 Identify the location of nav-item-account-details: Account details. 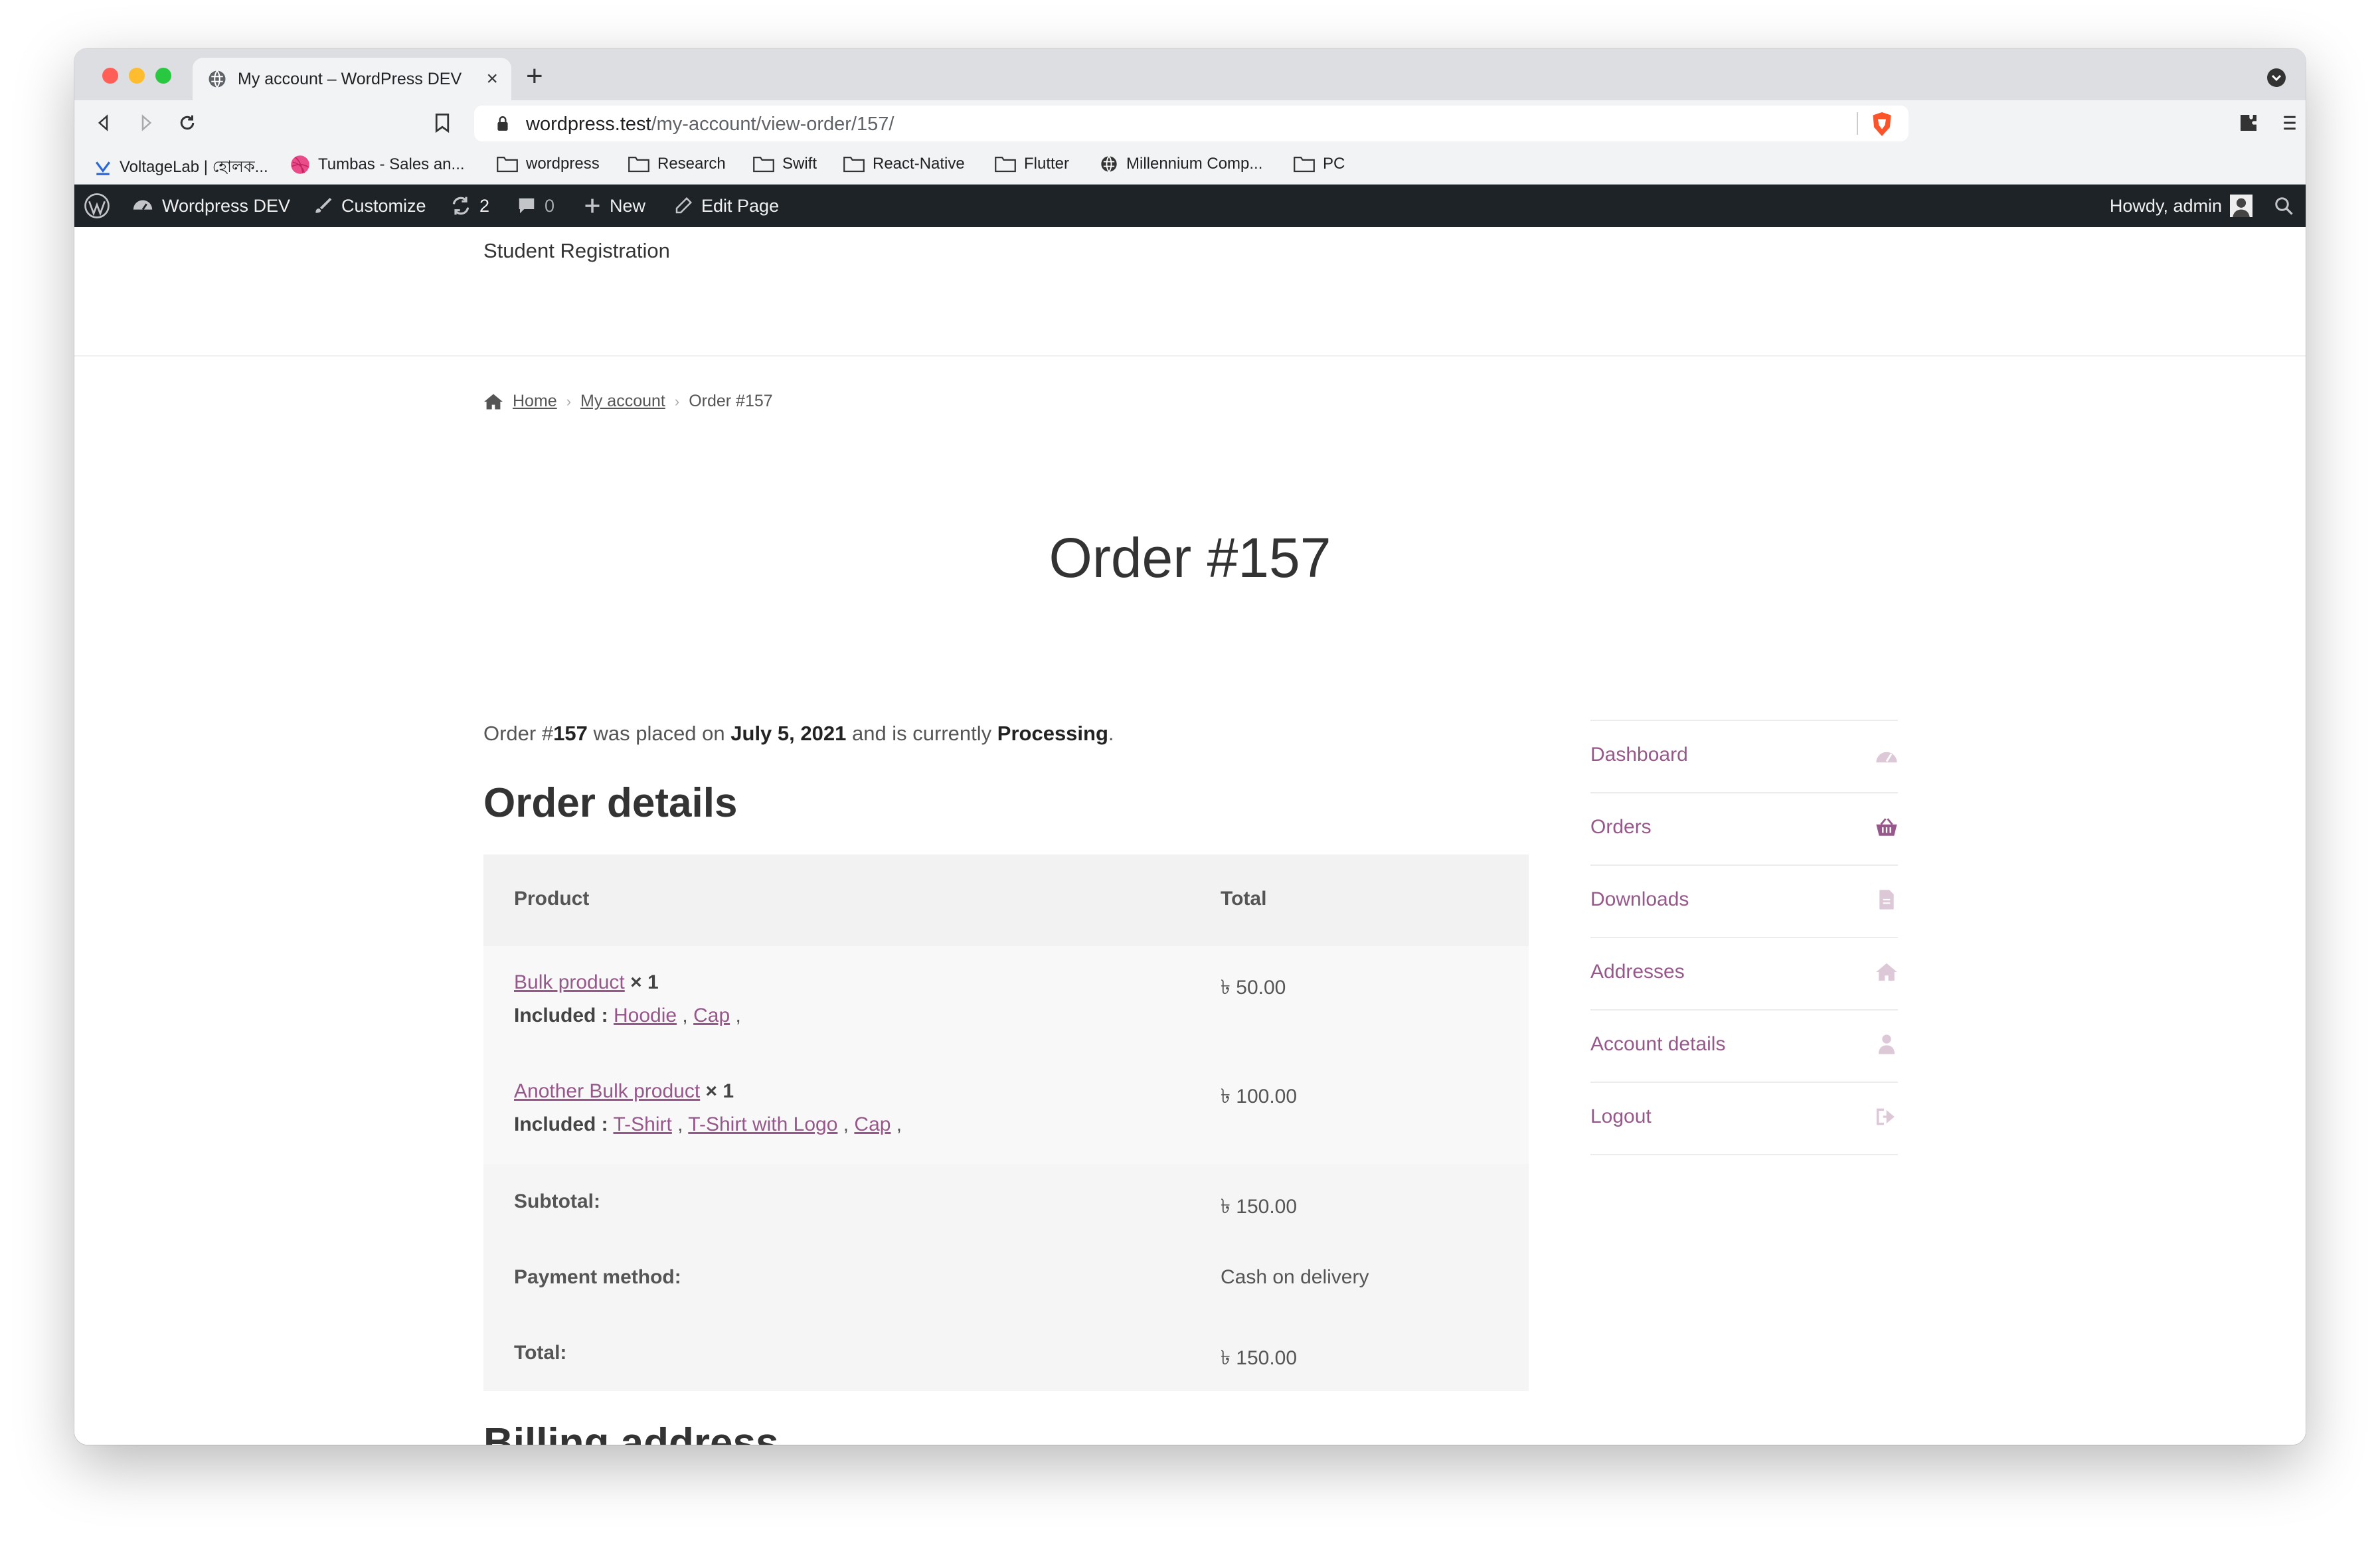
(1744, 1045).